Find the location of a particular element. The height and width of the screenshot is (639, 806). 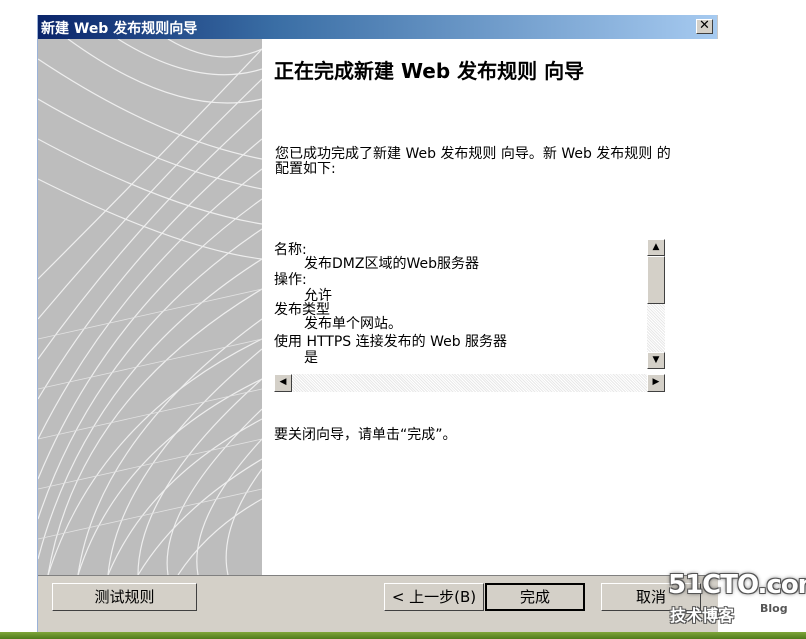

test-rule-button: 测试规则 is located at coordinates (124, 597).